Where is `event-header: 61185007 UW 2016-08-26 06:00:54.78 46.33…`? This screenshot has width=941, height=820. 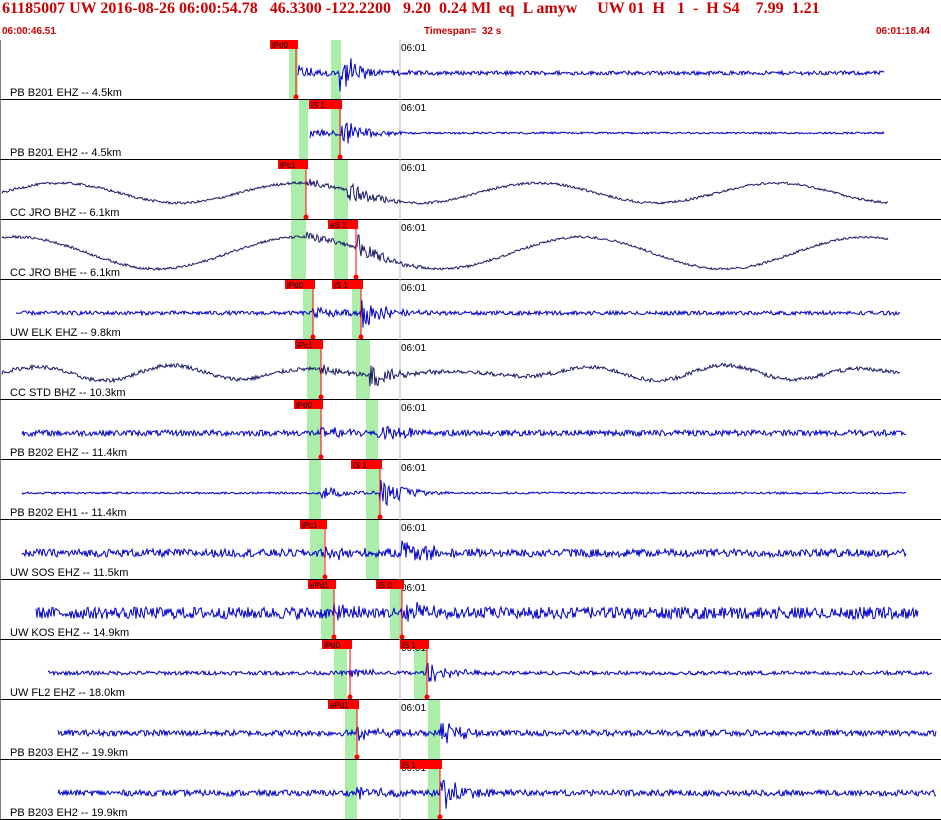 event-header: 61185007 UW 2016-08-26 06:00:54.78 46.33… is located at coordinates (470, 20).